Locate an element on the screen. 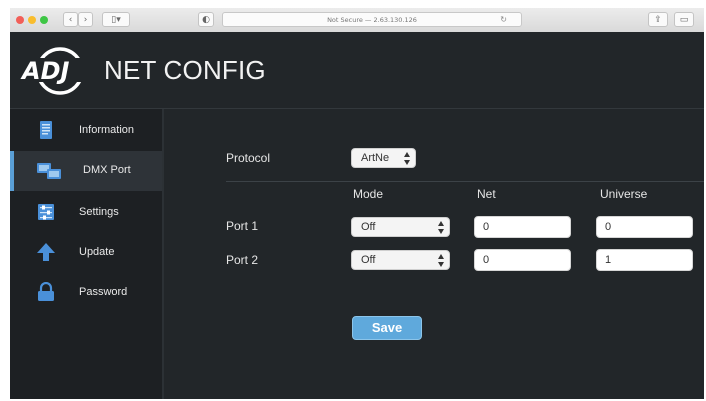 This screenshot has height=401, width=706. tabs-icon: ▭ is located at coordinates (684, 20).